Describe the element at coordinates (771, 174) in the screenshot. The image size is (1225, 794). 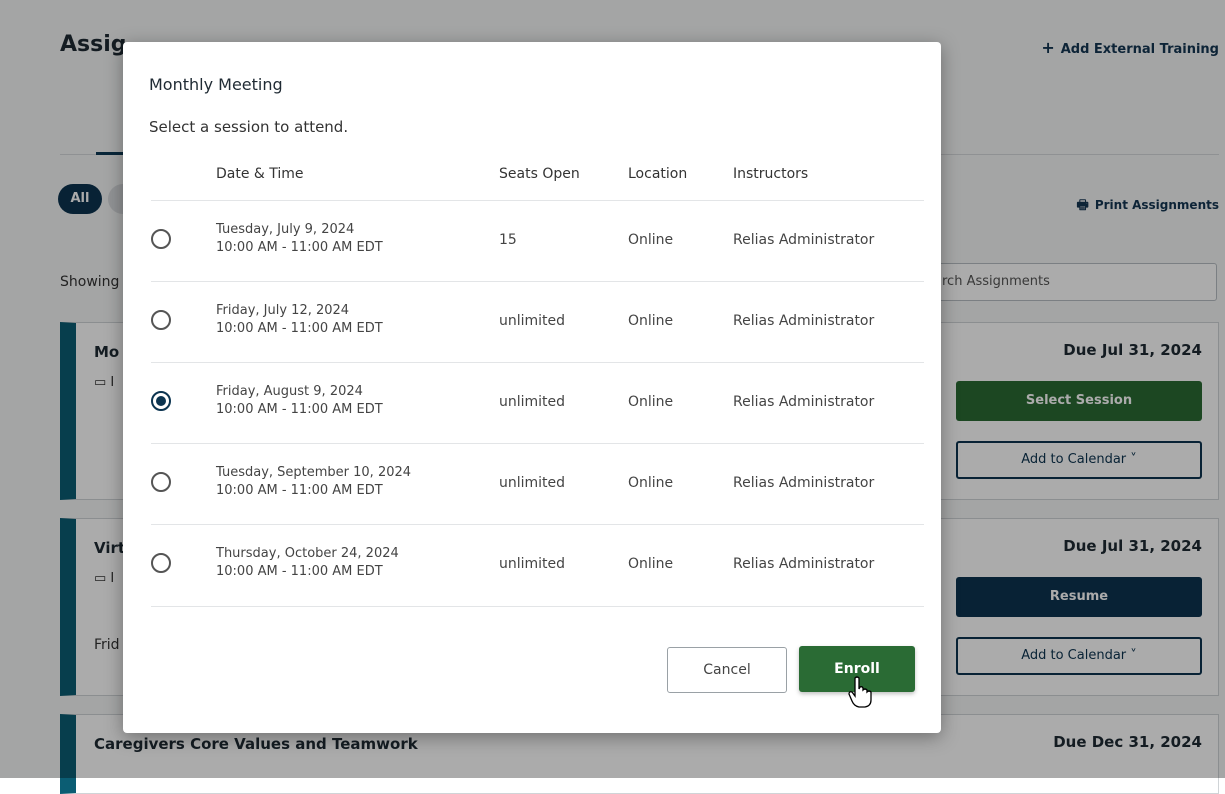
I see `column-header-instructors: Instructors` at that location.